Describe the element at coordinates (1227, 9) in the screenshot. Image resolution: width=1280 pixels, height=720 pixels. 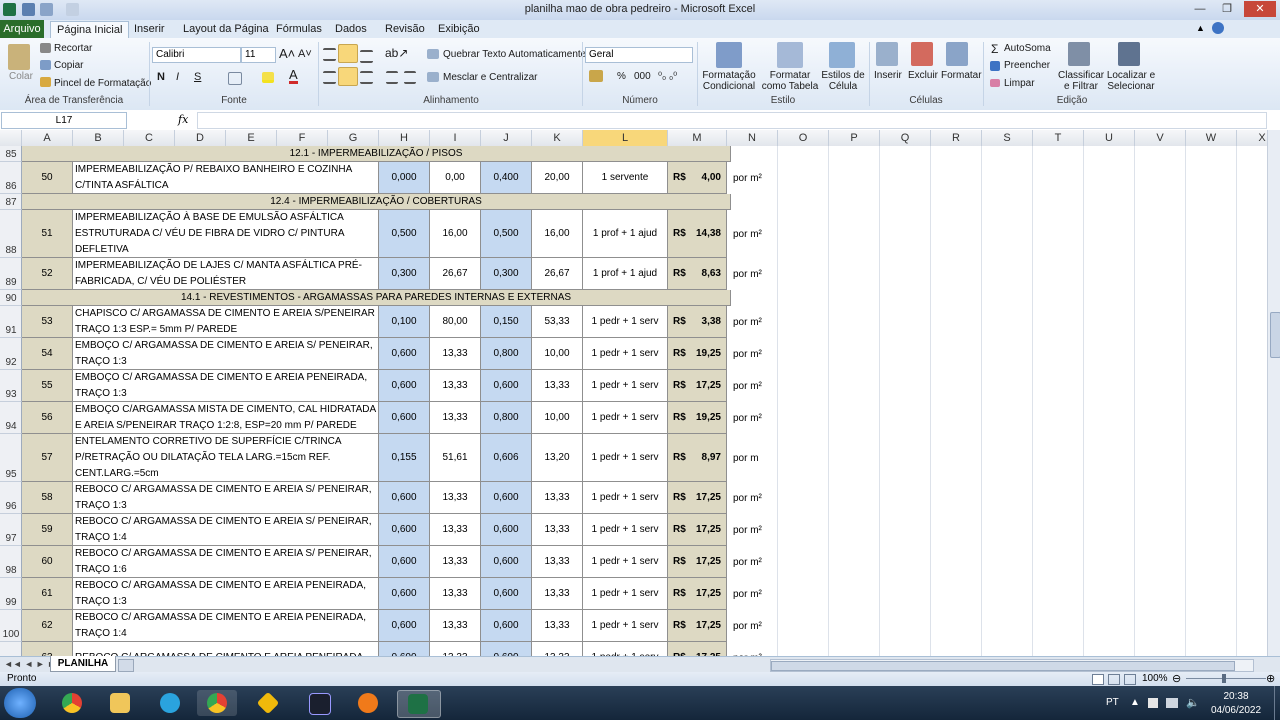
I see `restore-icon: ❐` at that location.